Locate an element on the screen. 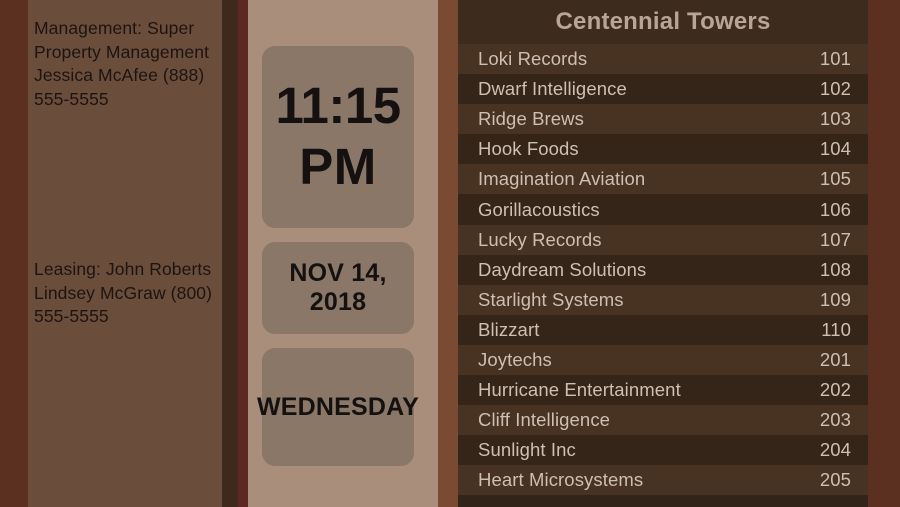  table-row: Hurricane Entertainment 202 is located at coordinates (663, 390).